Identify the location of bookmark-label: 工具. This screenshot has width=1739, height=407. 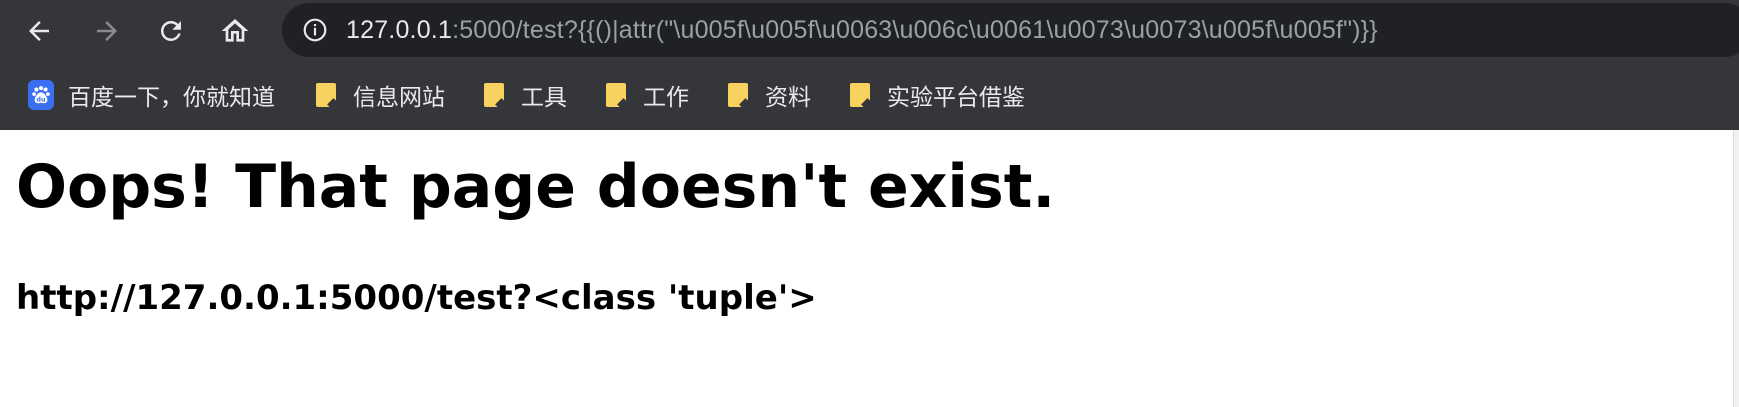
(544, 98).